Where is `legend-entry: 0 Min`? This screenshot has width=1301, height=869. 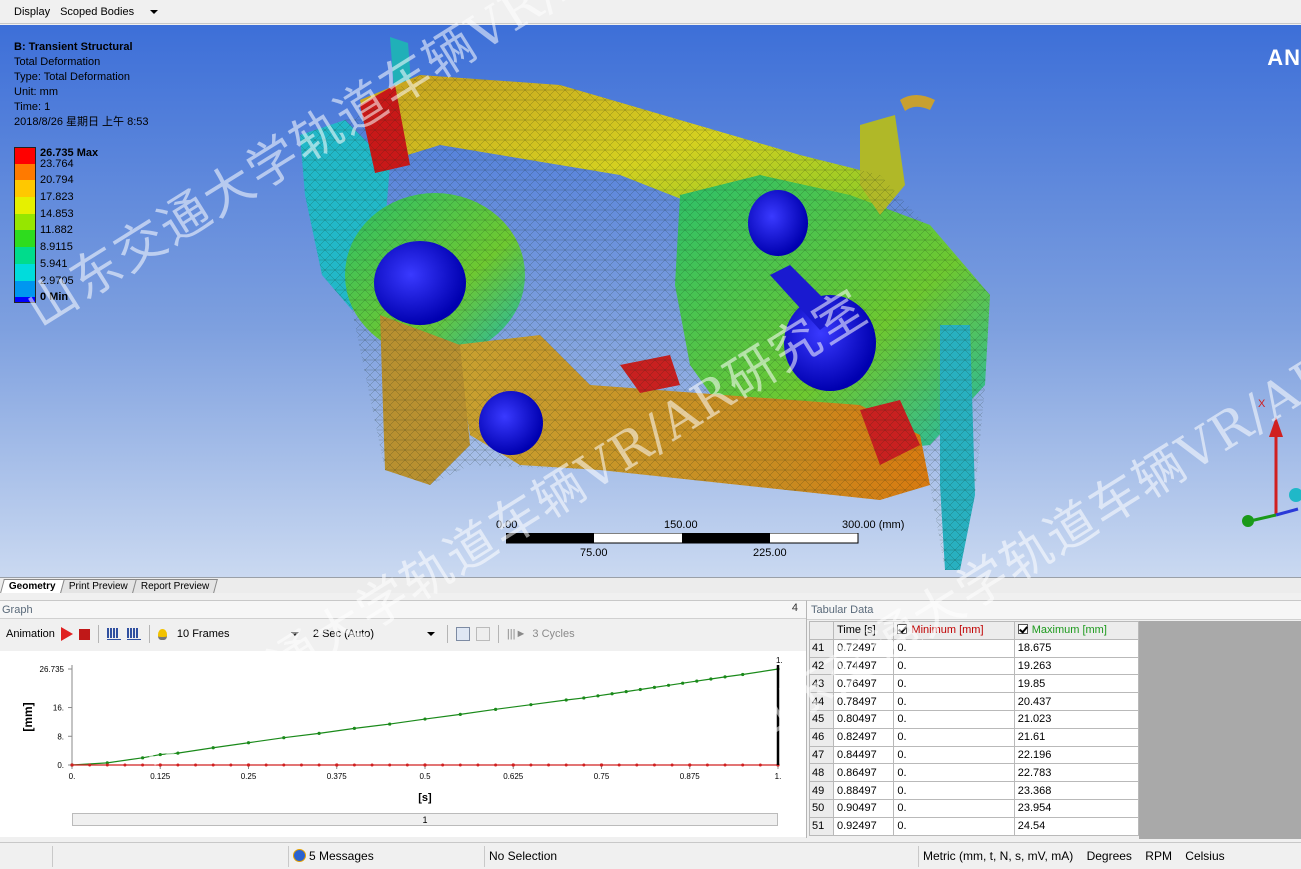
legend-entry: 0 Min is located at coordinates (41, 302).